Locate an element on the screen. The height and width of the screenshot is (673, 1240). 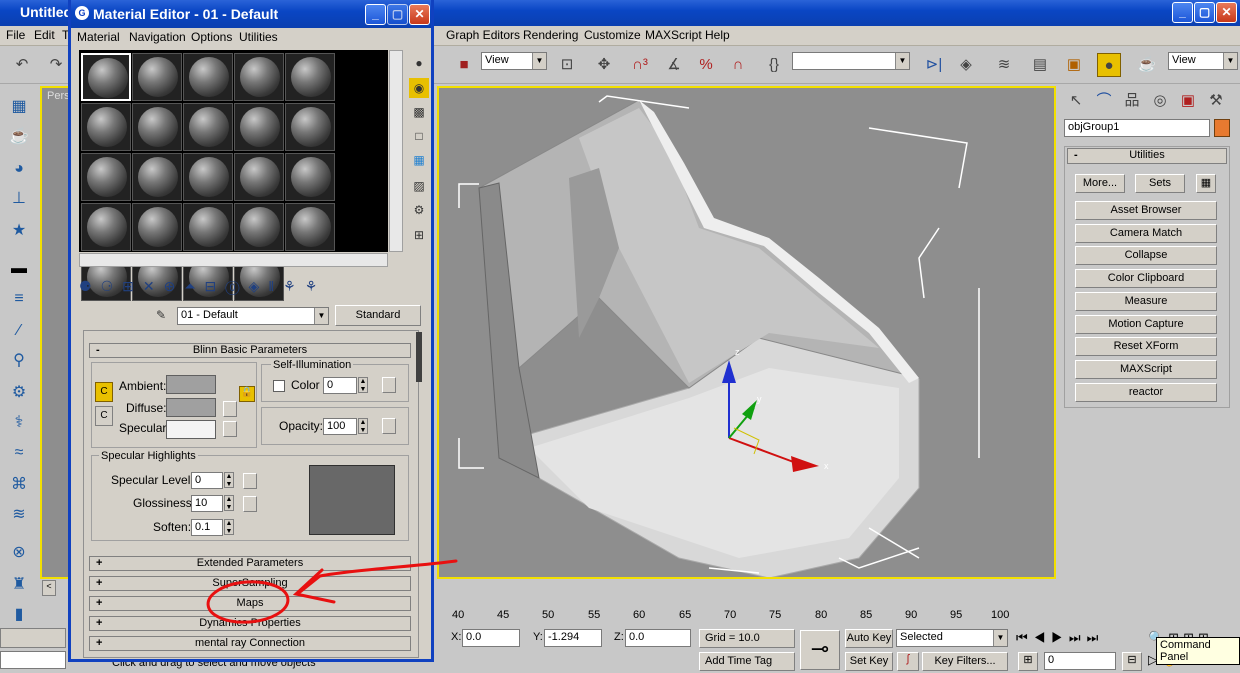
y-coordinate-field: -1.294 is located at coordinates (573, 638).